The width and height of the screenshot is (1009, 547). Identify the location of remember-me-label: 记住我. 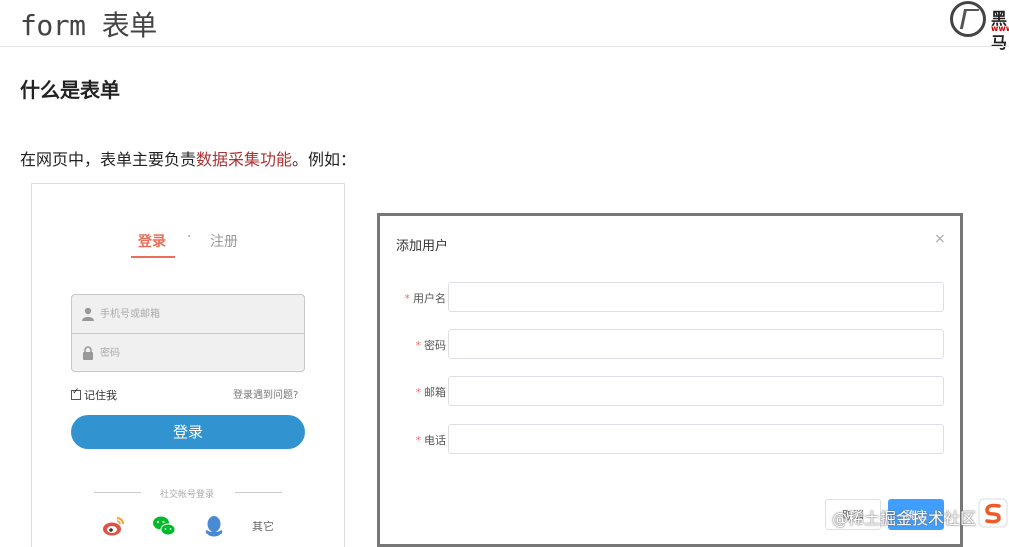
(100, 395).